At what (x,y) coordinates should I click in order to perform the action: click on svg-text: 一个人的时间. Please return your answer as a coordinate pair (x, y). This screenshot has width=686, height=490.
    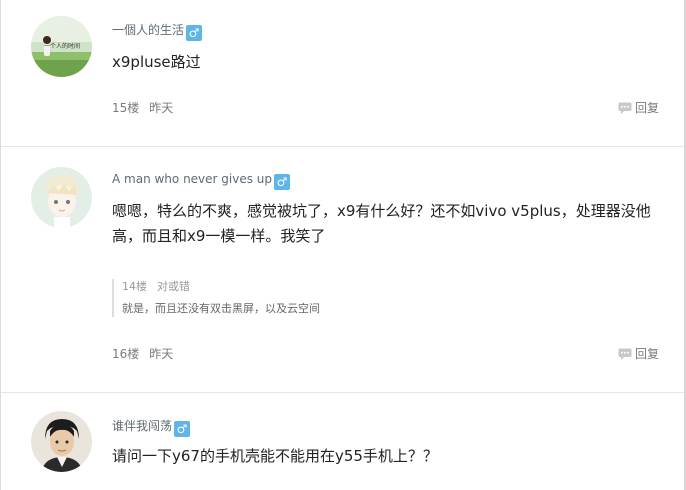
    Looking at the image, I should click on (62, 46).